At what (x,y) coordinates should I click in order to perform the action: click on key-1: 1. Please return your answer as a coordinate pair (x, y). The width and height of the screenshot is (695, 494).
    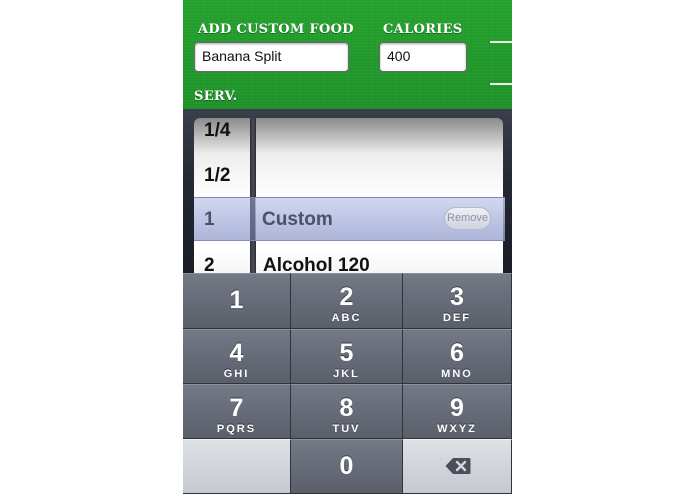
    Looking at the image, I should click on (237, 301).